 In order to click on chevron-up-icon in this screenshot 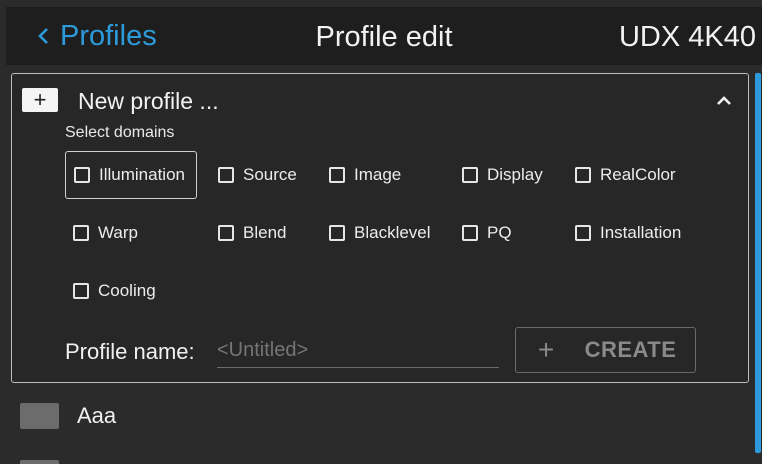, I will do `click(724, 101)`.